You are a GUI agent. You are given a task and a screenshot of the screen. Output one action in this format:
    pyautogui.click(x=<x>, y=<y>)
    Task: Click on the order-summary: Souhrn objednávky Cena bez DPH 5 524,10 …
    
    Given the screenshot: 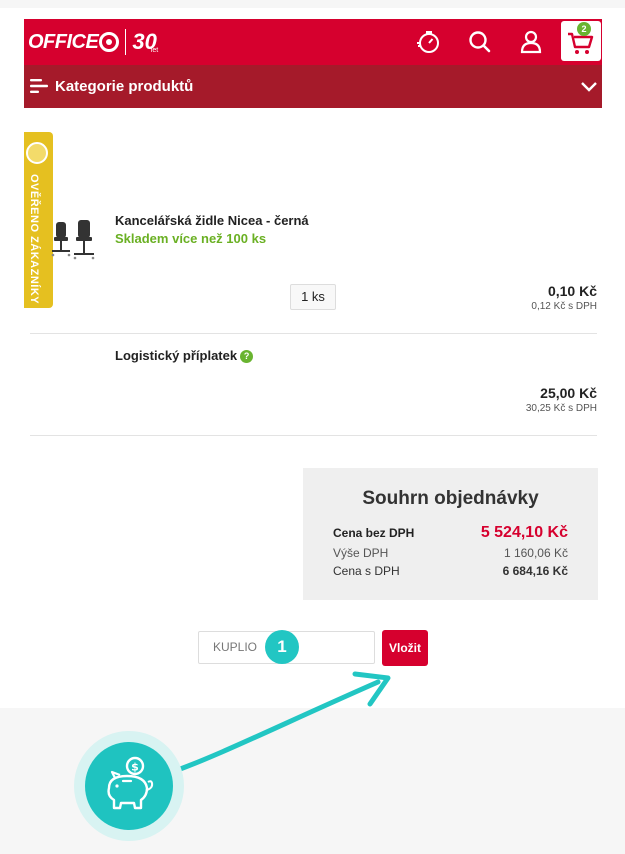 What is the action you would take?
    pyautogui.click(x=450, y=534)
    